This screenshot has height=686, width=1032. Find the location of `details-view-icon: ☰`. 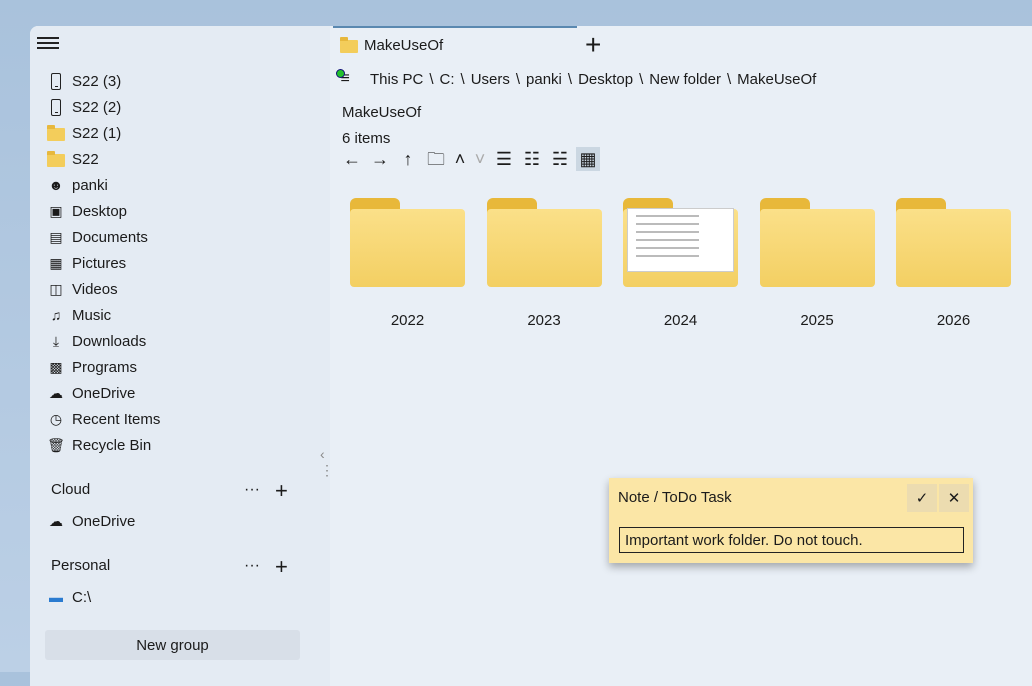

details-view-icon: ☰ is located at coordinates (504, 159).